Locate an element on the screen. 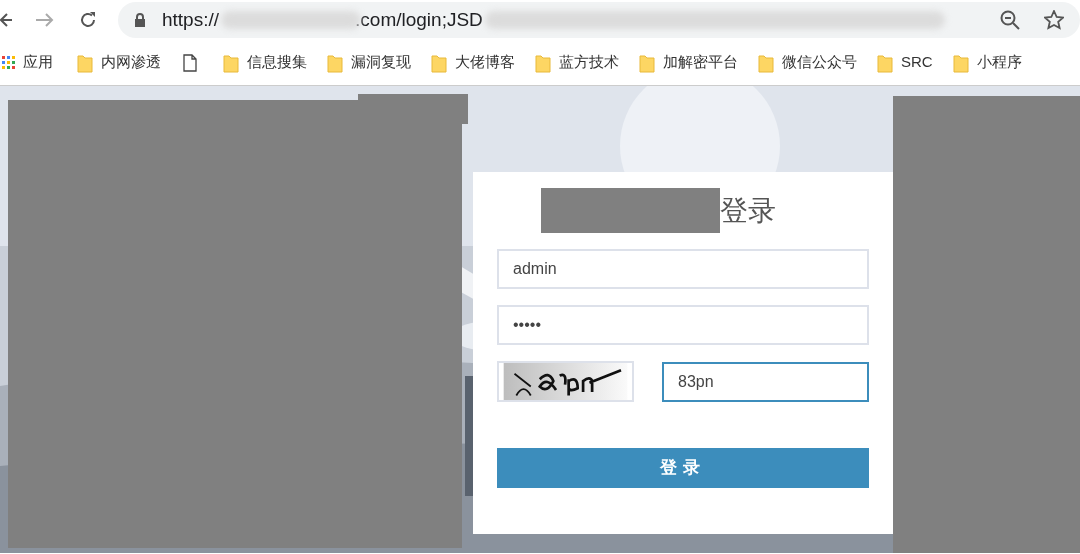 The width and height of the screenshot is (1080, 554). bookmark-item: 信息搜集 is located at coordinates (265, 62).